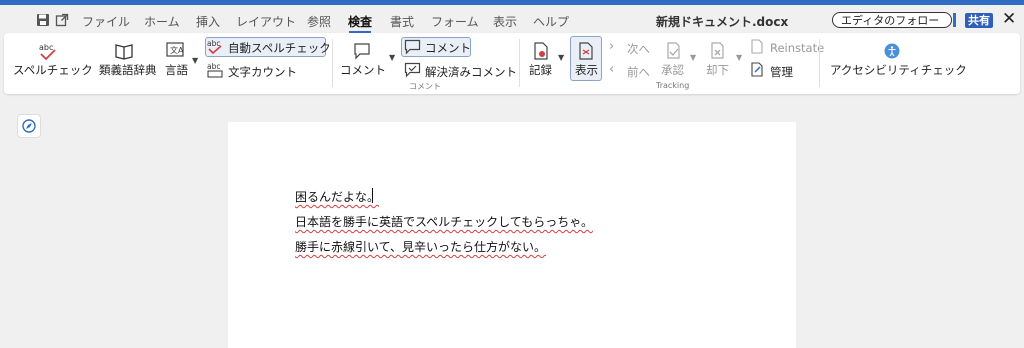  I want to click on menu-help: ヘルプ, so click(551, 21).